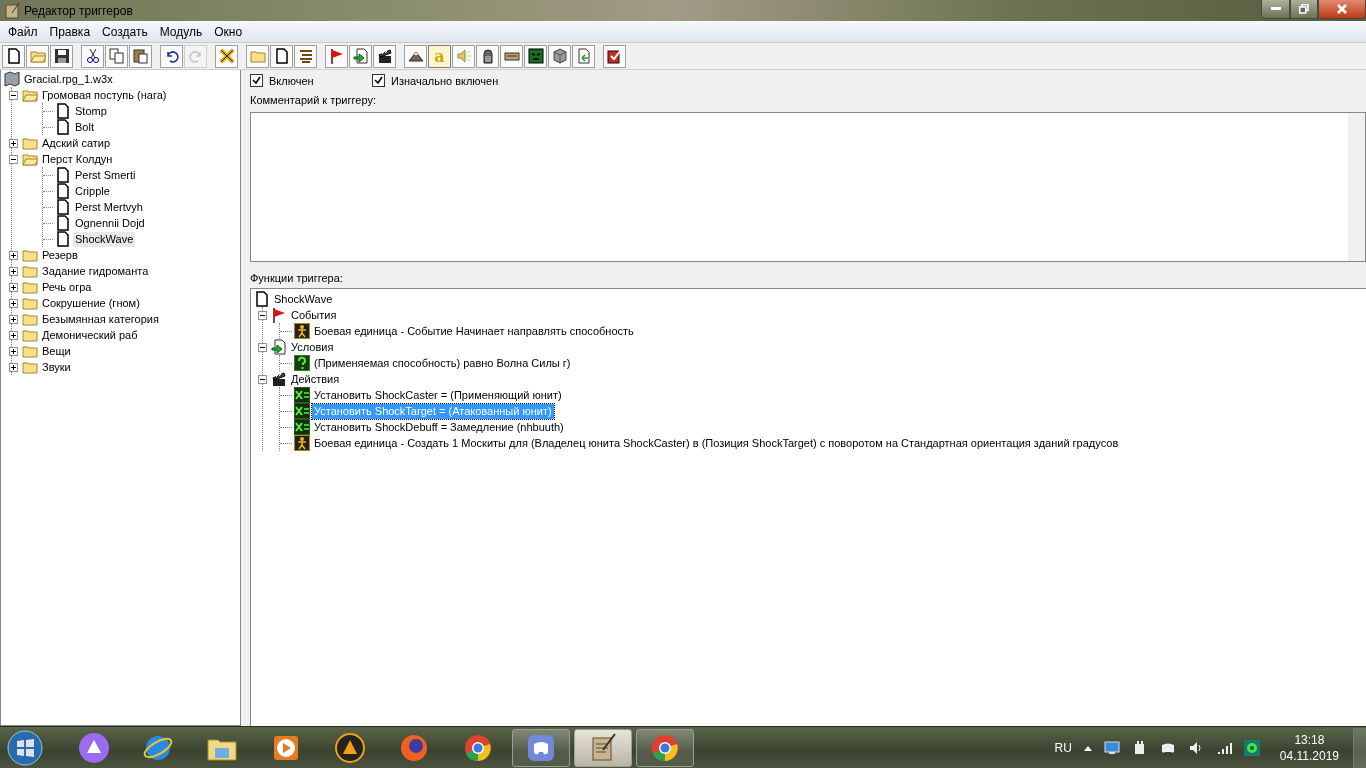 This screenshot has height=768, width=1366. What do you see at coordinates (90, 335) in the screenshot?
I see `tree-item: Демонический раб` at bounding box center [90, 335].